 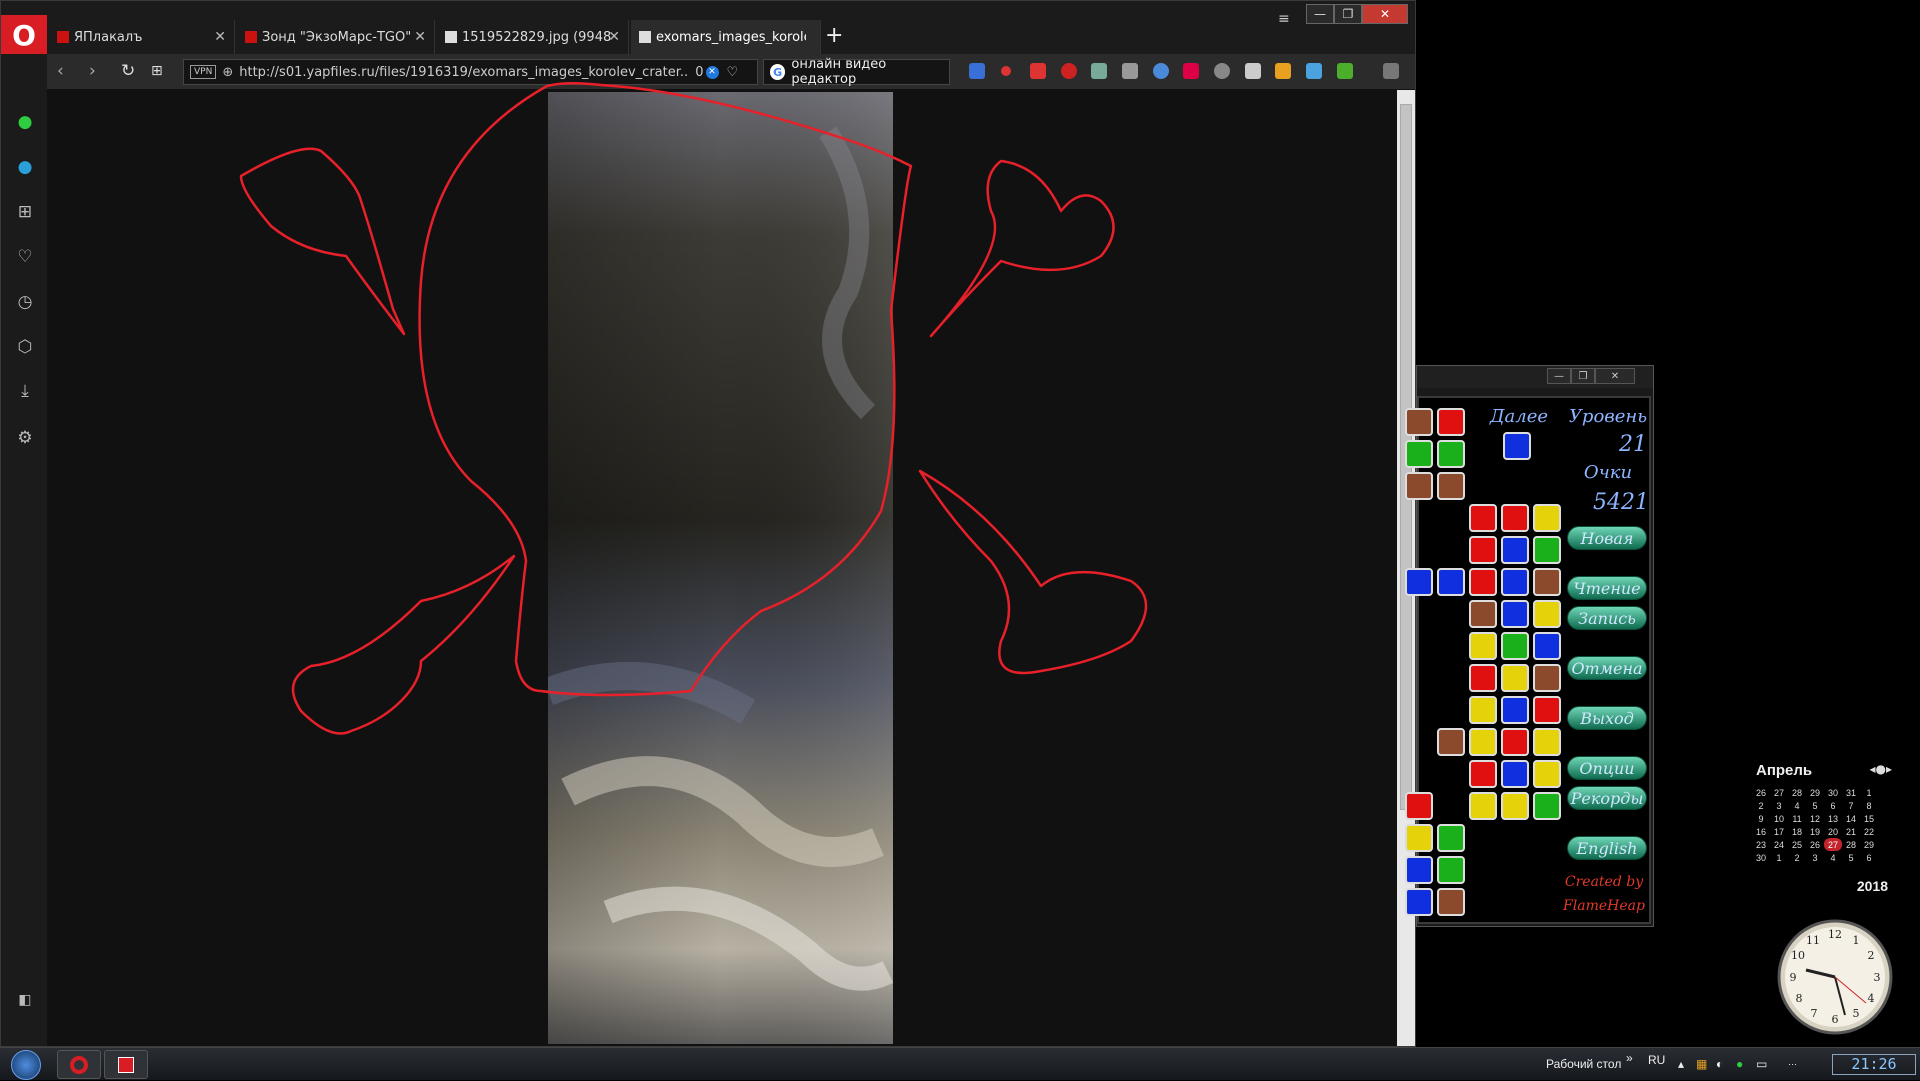 What do you see at coordinates (1869, 831) in the screenshot?
I see `calendar-day: 22` at bounding box center [1869, 831].